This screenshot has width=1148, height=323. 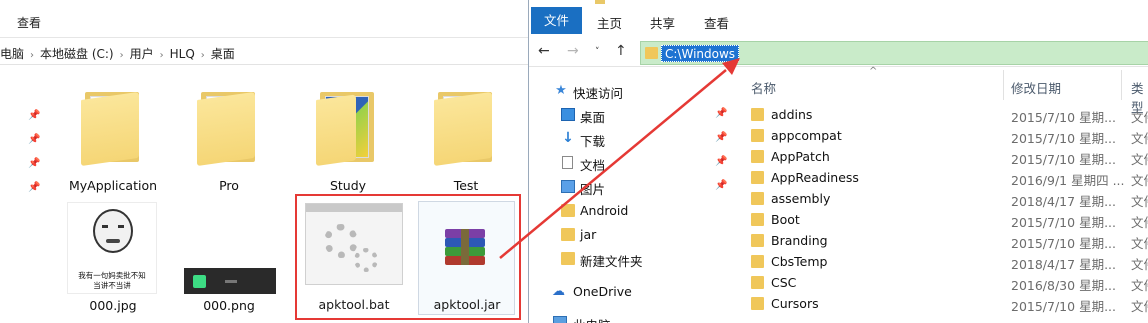 I want to click on row-name: Branding, so click(x=799, y=240).